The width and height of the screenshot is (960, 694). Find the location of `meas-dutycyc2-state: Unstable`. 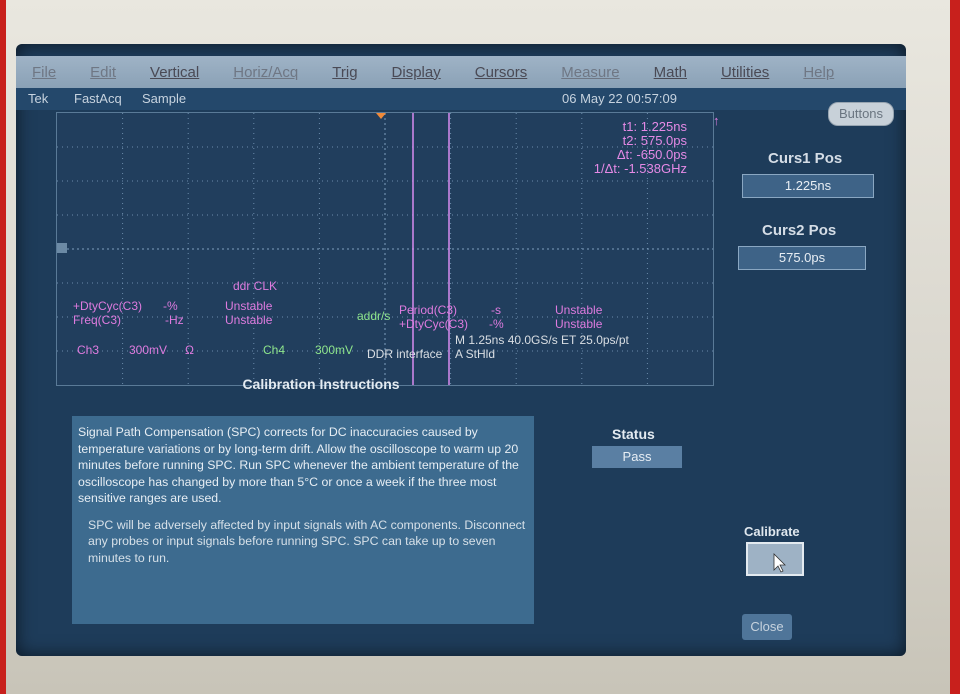

meas-dutycyc2-state: Unstable is located at coordinates (579, 324).